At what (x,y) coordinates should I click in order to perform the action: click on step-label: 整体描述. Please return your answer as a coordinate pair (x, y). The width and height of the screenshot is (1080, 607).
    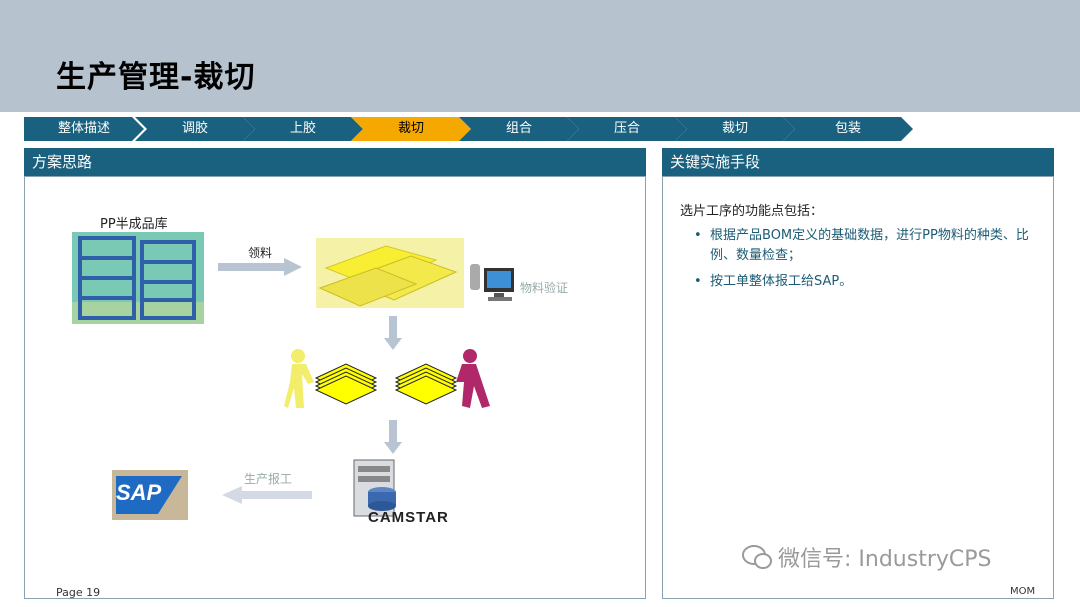
    Looking at the image, I should click on (83, 128).